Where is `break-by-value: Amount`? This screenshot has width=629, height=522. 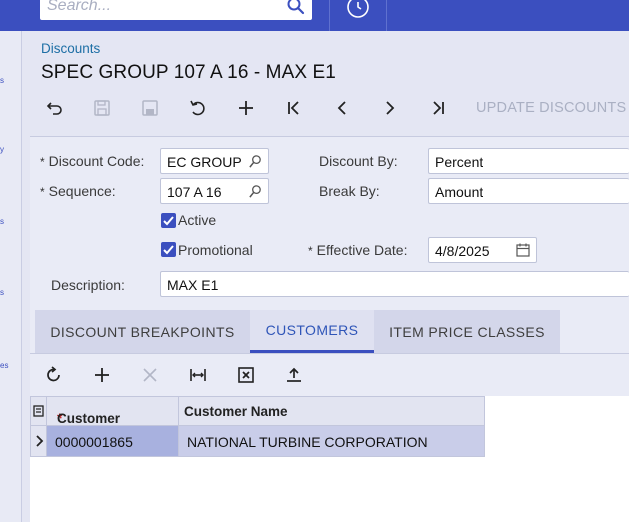 break-by-value: Amount is located at coordinates (459, 192).